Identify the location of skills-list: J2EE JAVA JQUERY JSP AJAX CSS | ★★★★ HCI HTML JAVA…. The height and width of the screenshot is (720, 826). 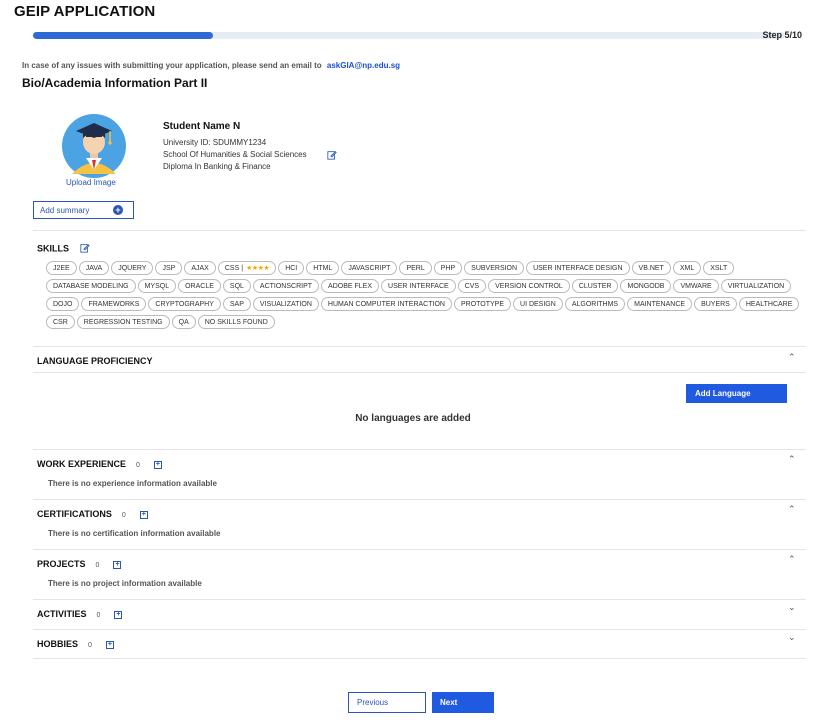
(431, 295).